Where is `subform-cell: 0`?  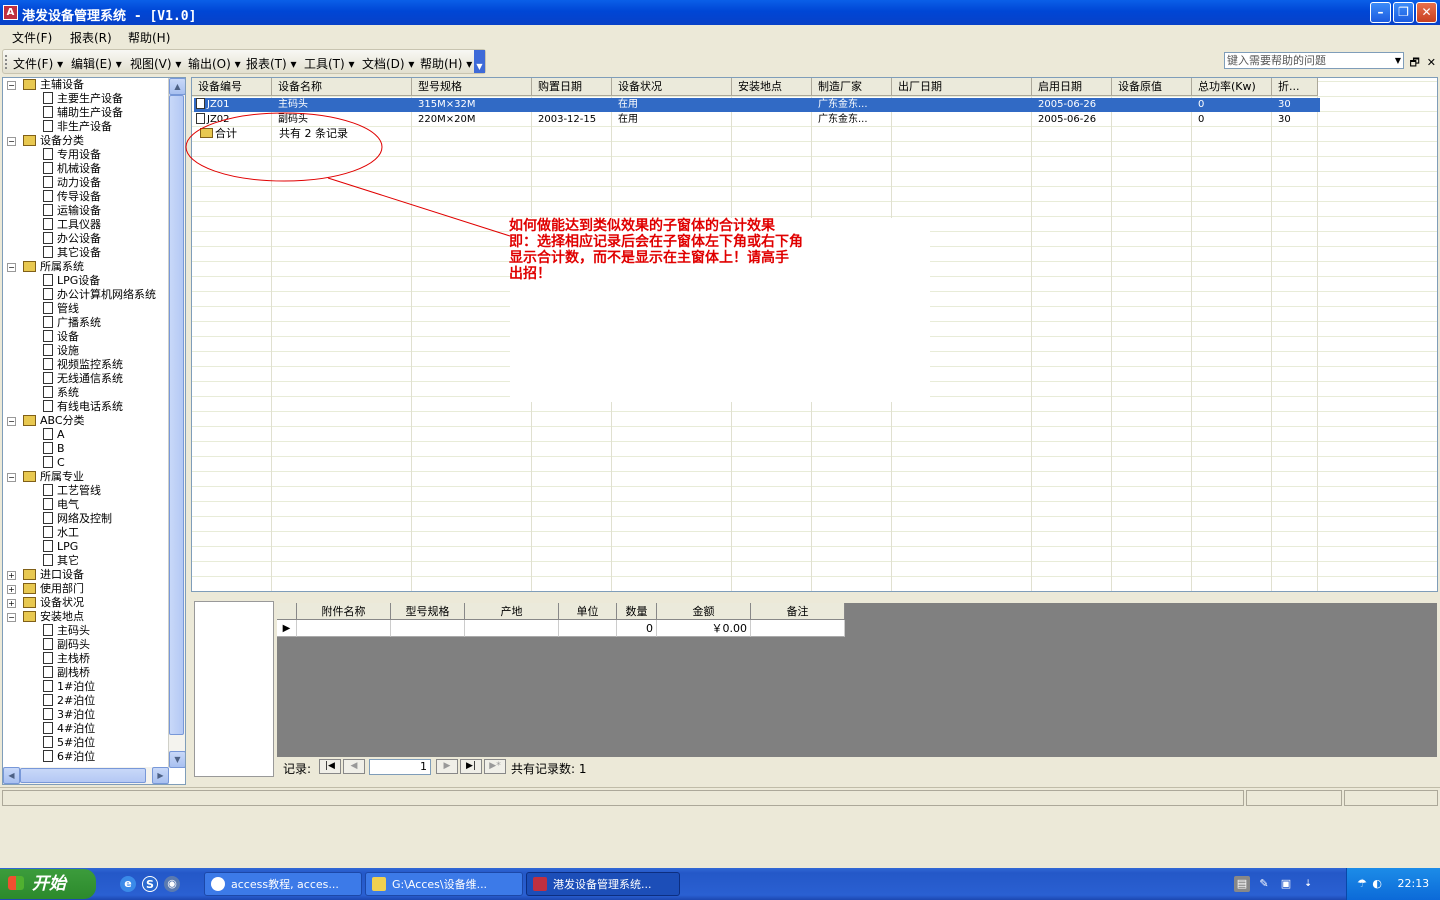 subform-cell: 0 is located at coordinates (637, 628).